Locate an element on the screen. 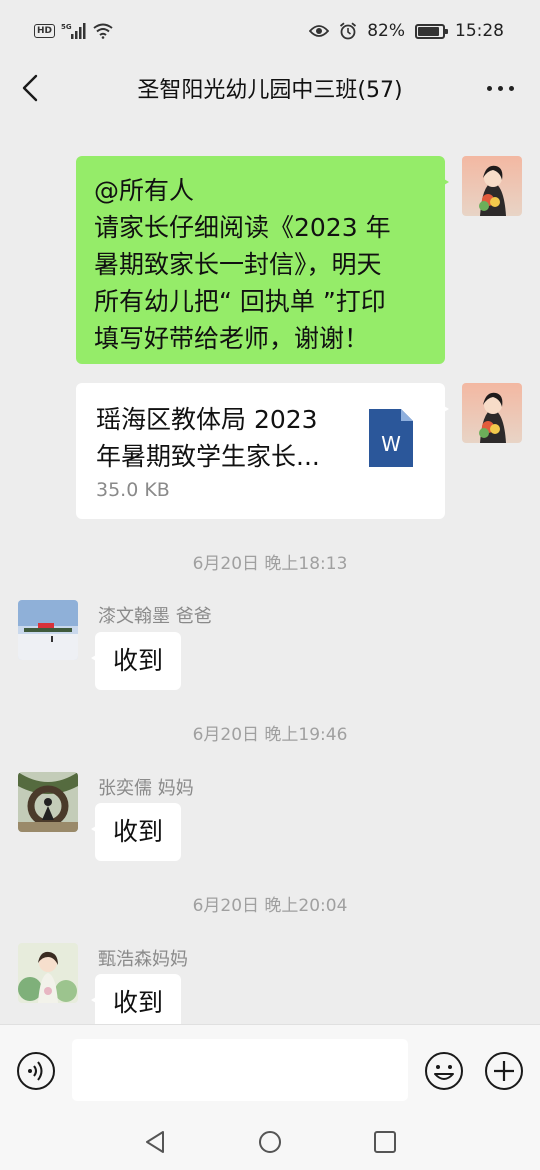  sender-name: 漆文翰墨 爸爸 is located at coordinates (155, 616).